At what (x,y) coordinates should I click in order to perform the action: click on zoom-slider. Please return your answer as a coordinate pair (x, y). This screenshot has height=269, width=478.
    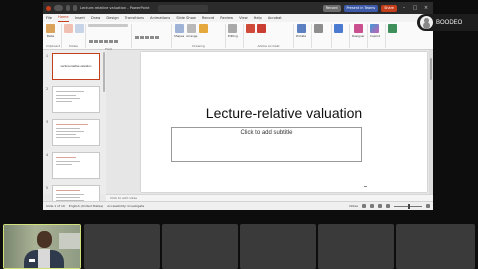
    Looking at the image, I should click on (408, 206).